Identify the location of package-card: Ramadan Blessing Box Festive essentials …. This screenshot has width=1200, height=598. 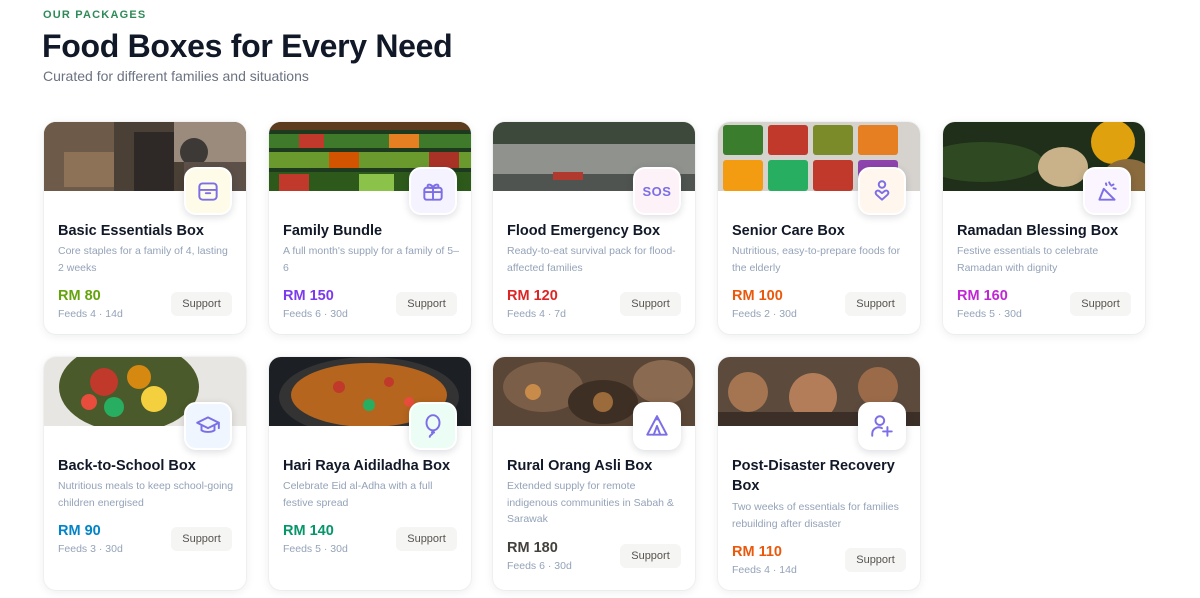
(1044, 228).